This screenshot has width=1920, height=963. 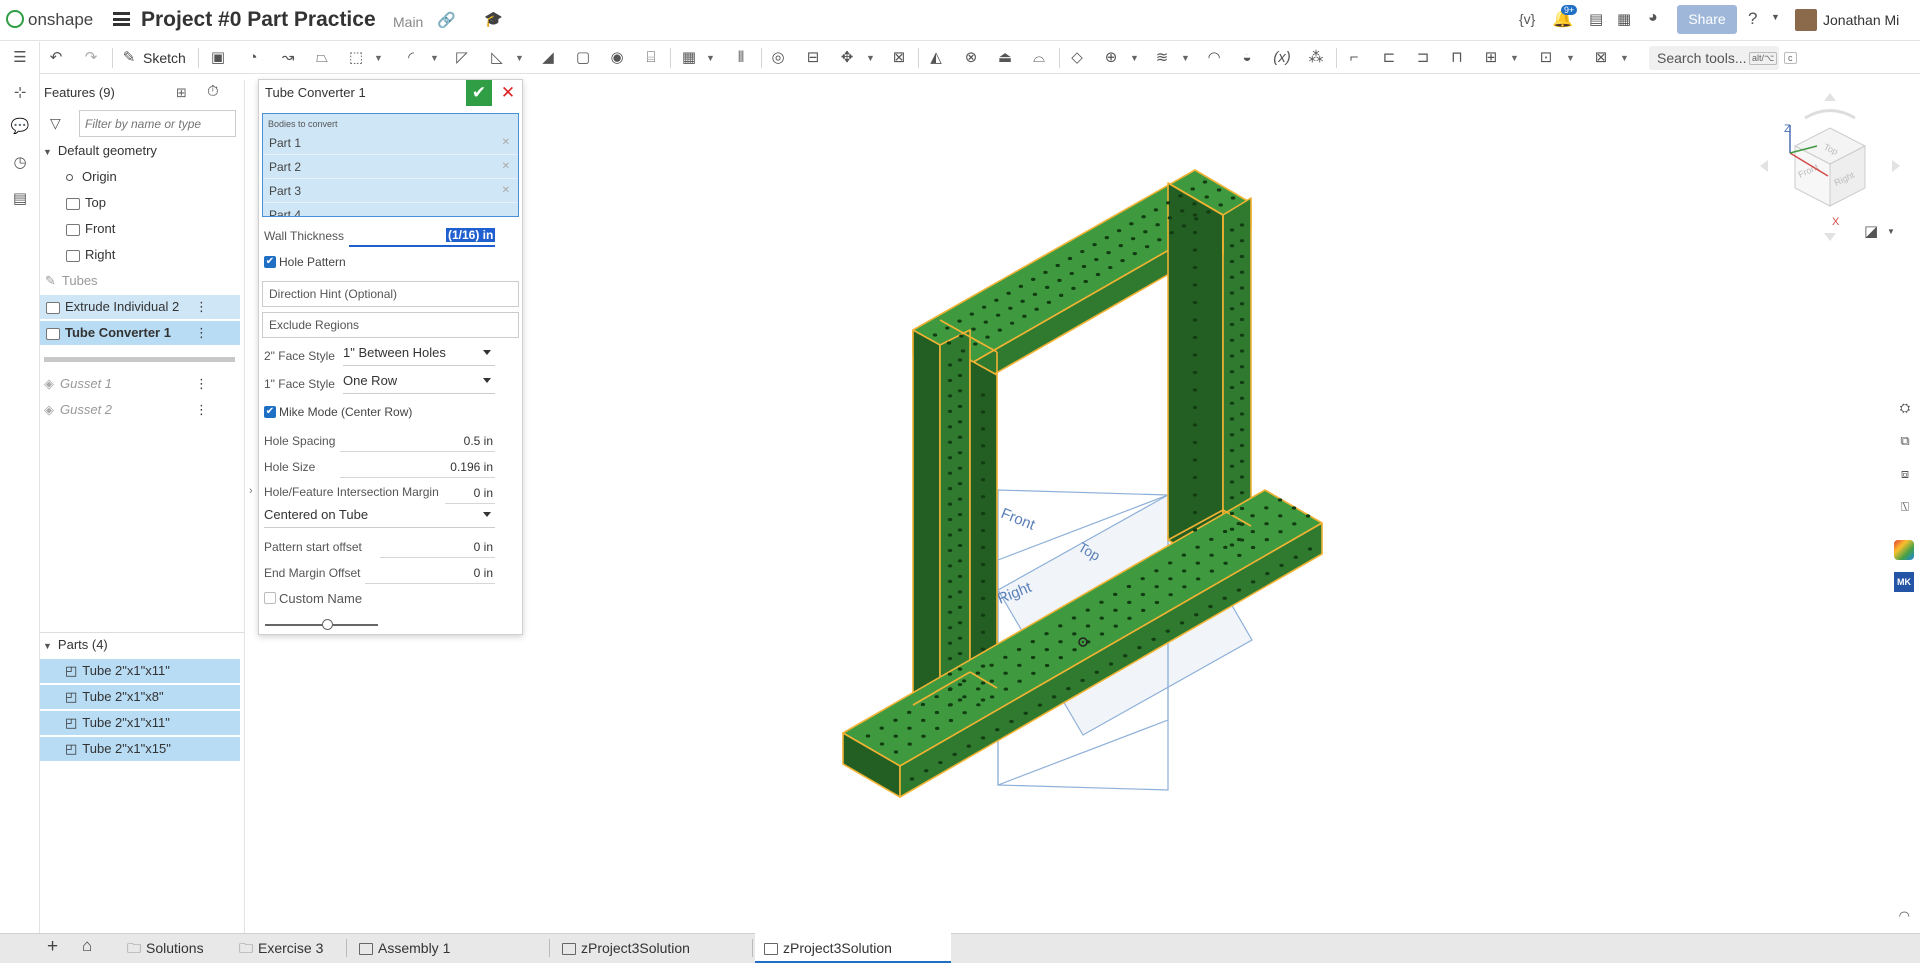 I want to click on brand-name: onshape, so click(x=60, y=20).